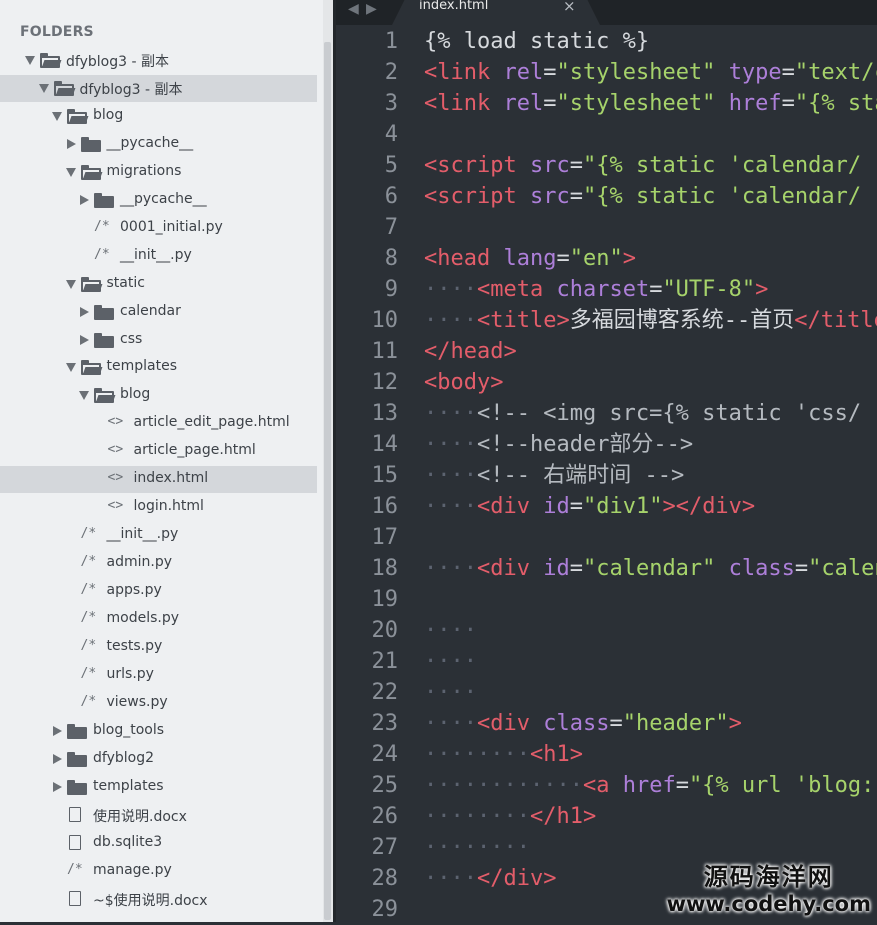 Image resolution: width=877 pixels, height=925 pixels. Describe the element at coordinates (477, 816) in the screenshot. I see `code-token: ········` at that location.